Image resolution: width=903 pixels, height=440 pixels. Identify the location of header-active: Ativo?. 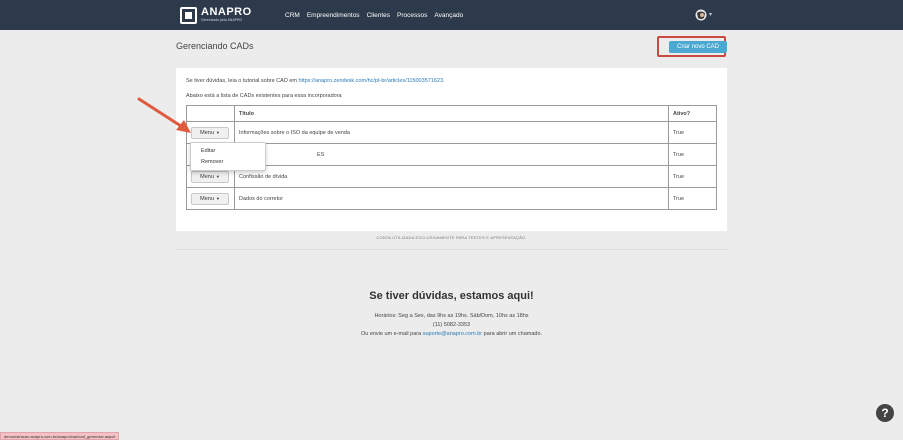
(692, 113).